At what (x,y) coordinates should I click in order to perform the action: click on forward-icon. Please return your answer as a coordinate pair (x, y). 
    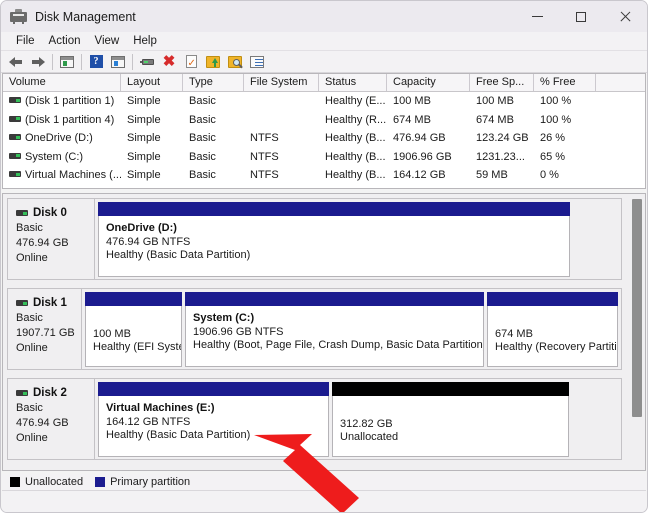
    Looking at the image, I should click on (38, 62).